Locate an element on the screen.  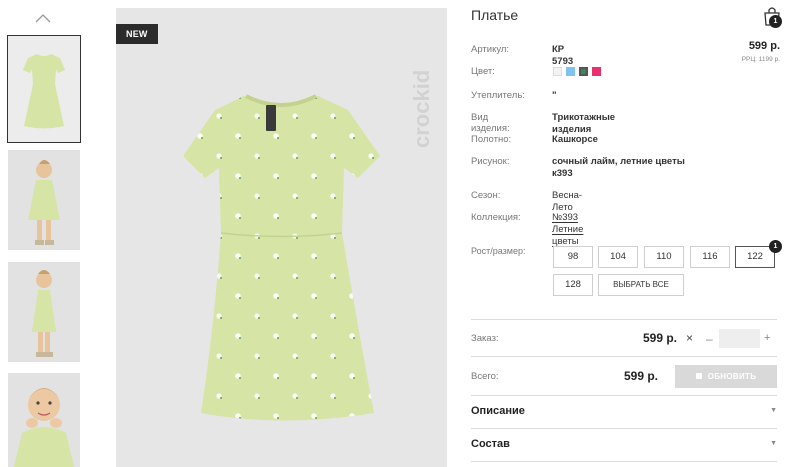
brand-text: crockid is located at coordinates (421, 109).